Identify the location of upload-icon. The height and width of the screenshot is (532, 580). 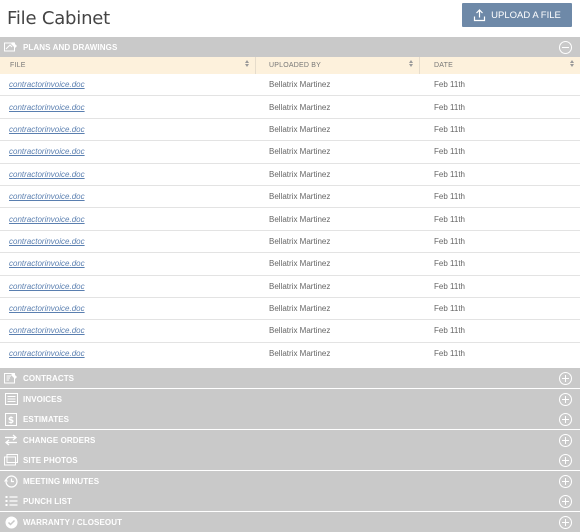
(479, 15).